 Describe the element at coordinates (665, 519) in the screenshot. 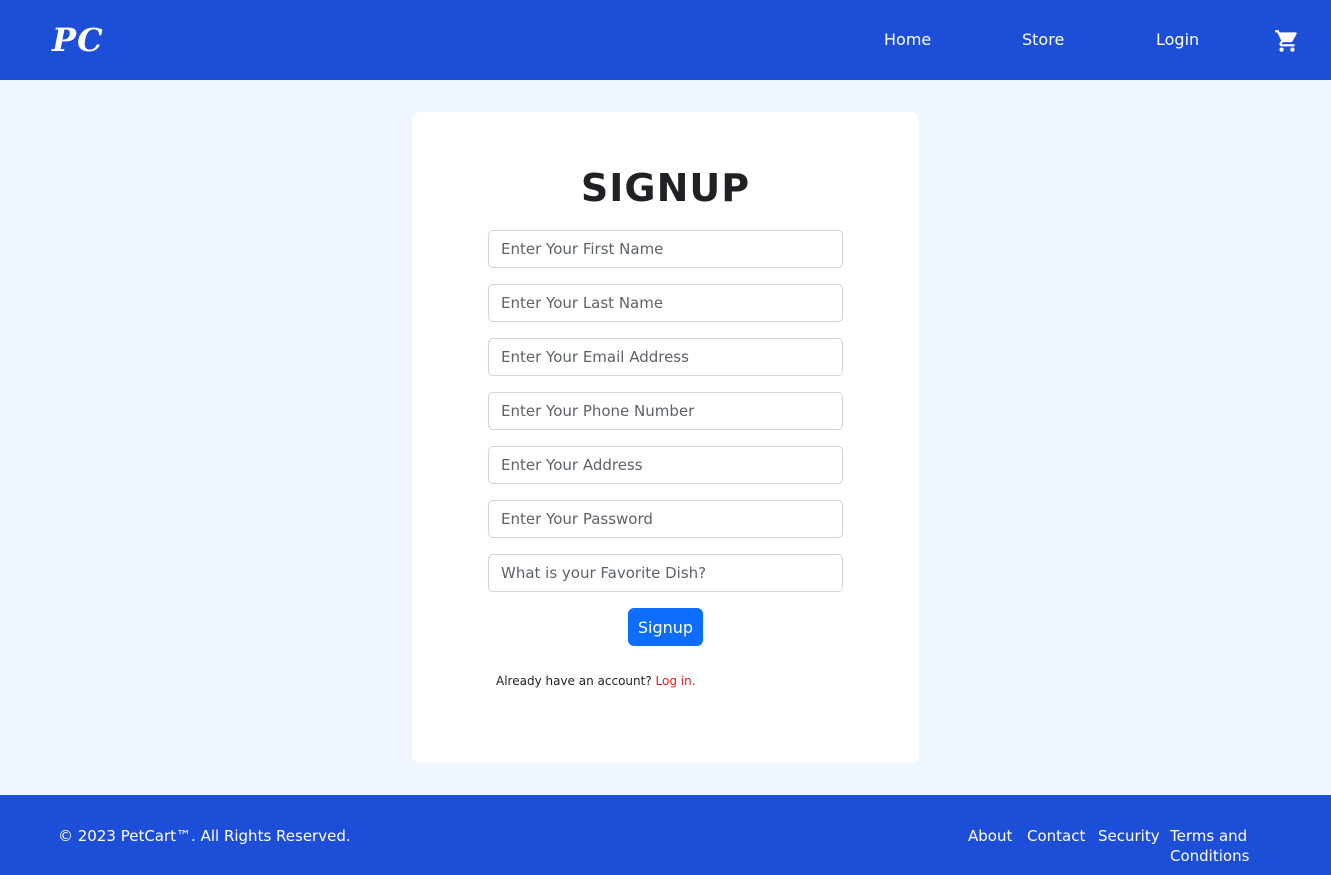

I see `password-field` at that location.